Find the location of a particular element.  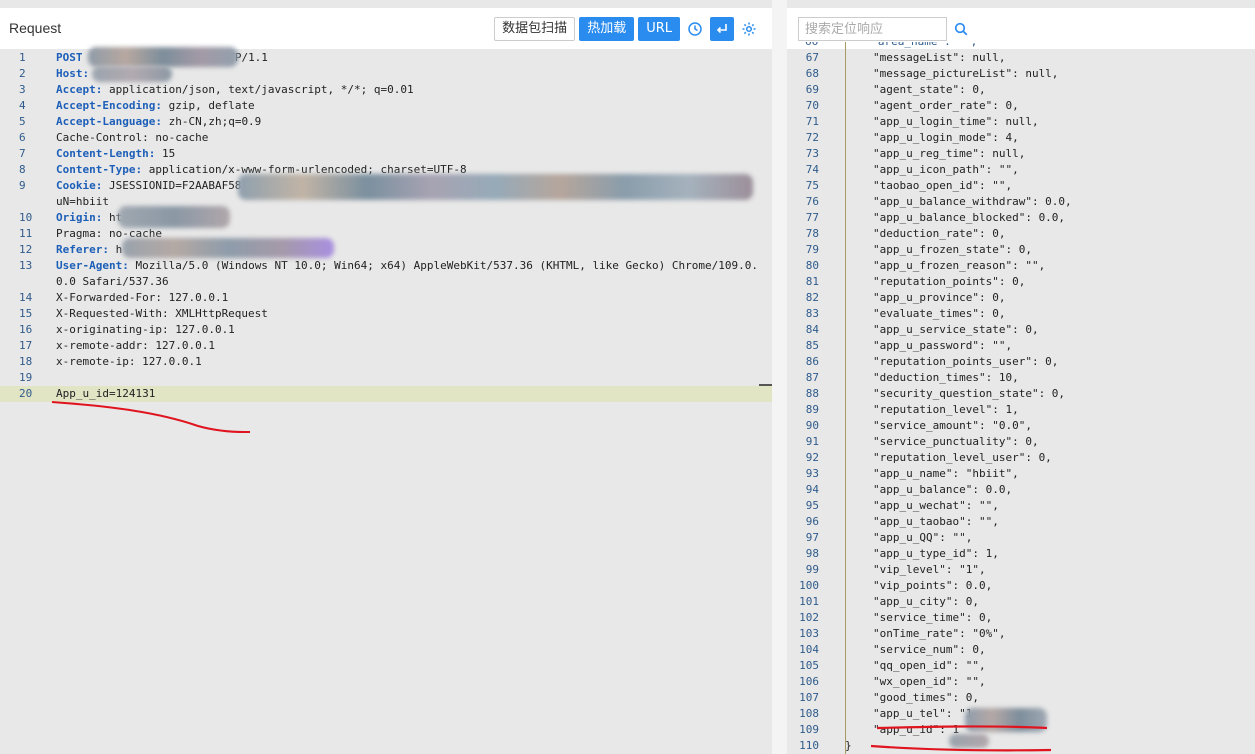

response-line-content: "qq_open_id": "", is located at coordinates (929, 665).